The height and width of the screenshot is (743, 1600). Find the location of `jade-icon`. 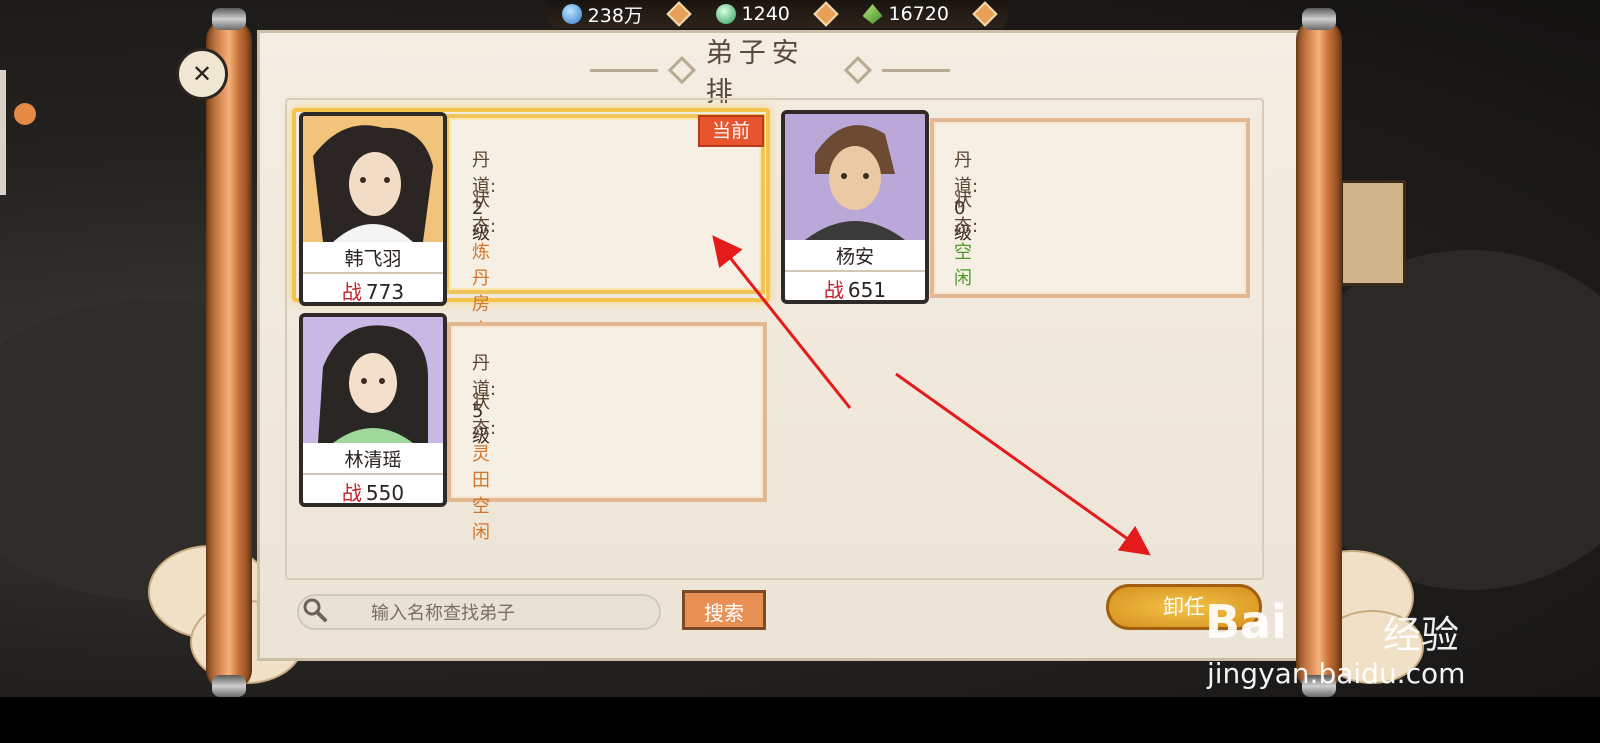

jade-icon is located at coordinates (725, 14).